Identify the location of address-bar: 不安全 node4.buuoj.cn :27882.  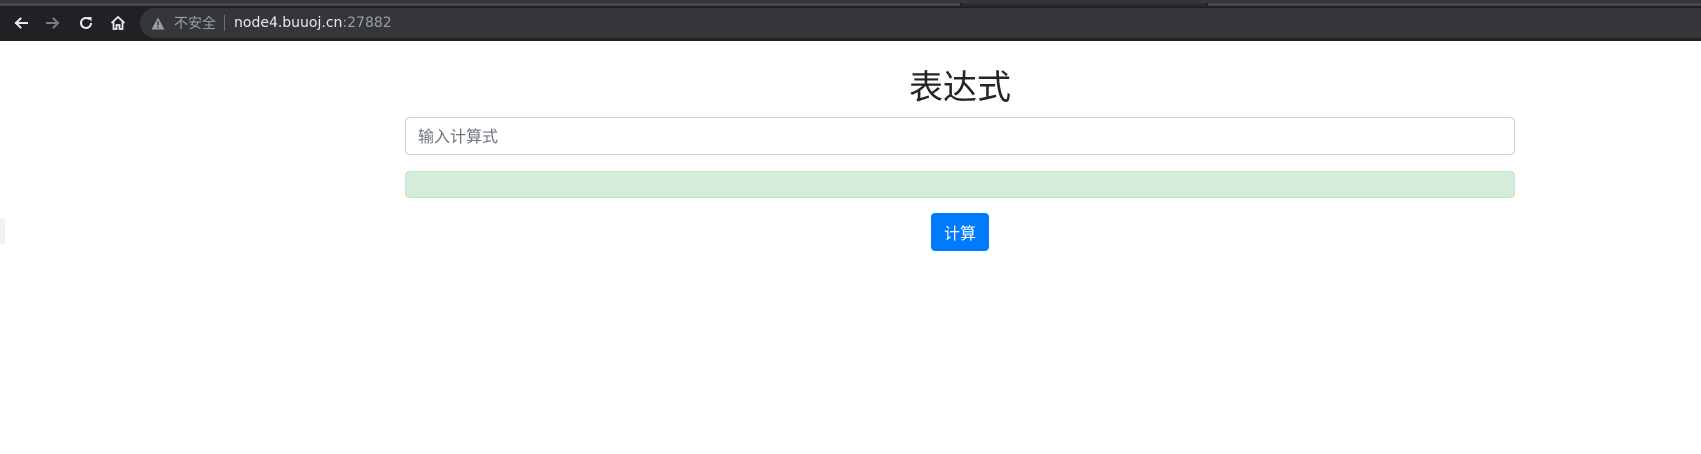
(920, 23).